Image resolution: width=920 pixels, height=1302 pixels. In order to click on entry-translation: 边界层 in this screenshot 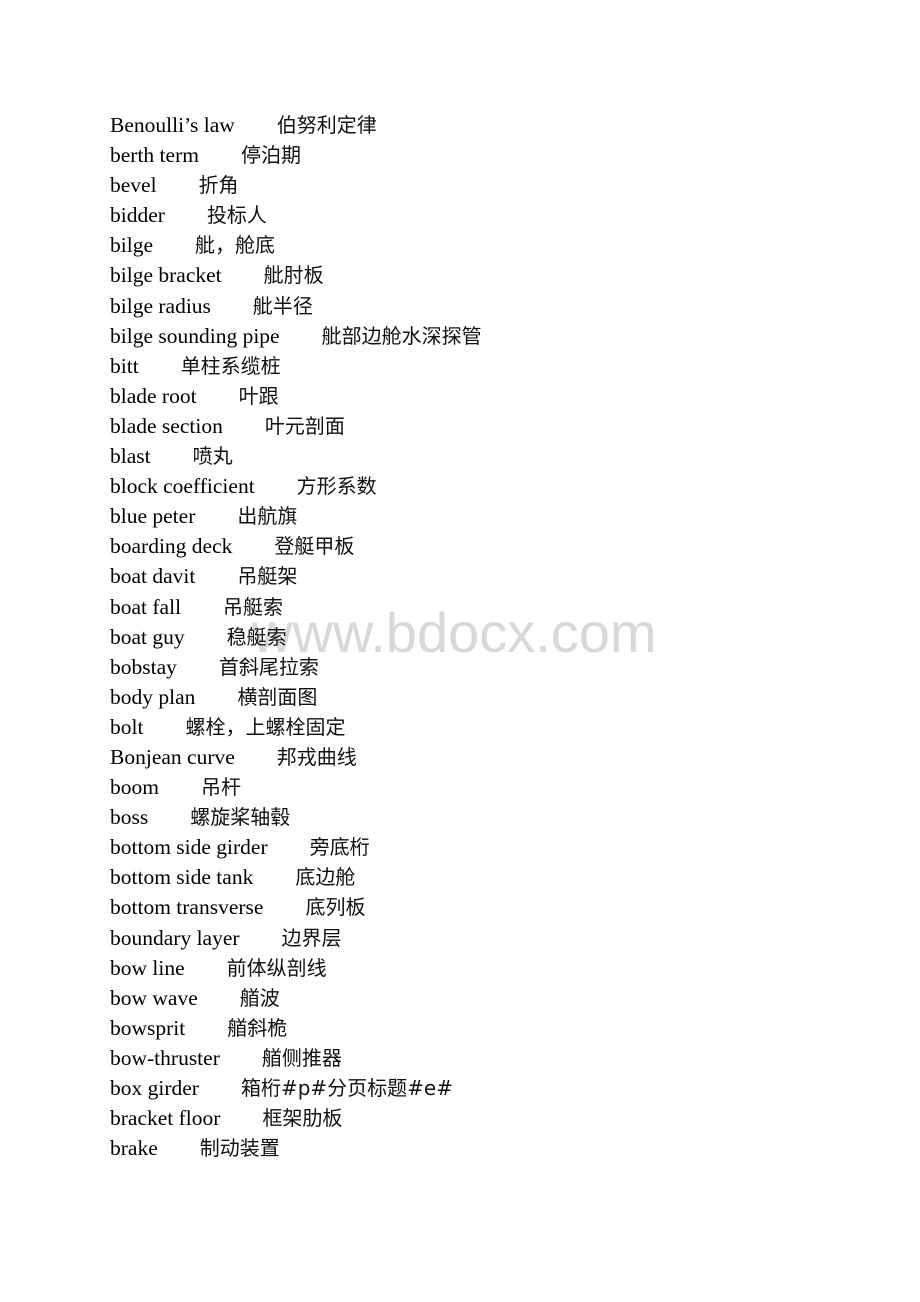, I will do `click(311, 937)`.